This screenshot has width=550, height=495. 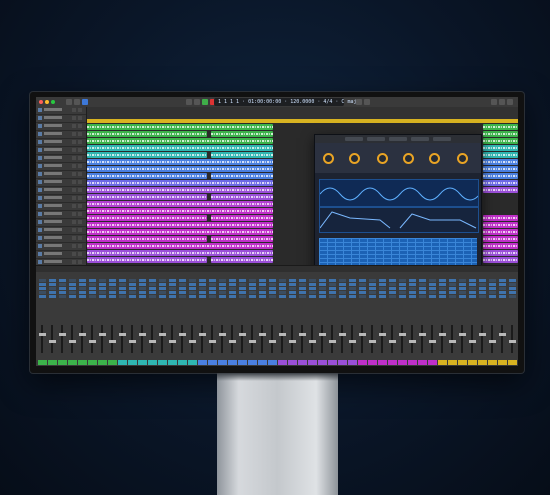 What do you see at coordinates (328, 158) in the screenshot?
I see `pitch-knob` at bounding box center [328, 158].